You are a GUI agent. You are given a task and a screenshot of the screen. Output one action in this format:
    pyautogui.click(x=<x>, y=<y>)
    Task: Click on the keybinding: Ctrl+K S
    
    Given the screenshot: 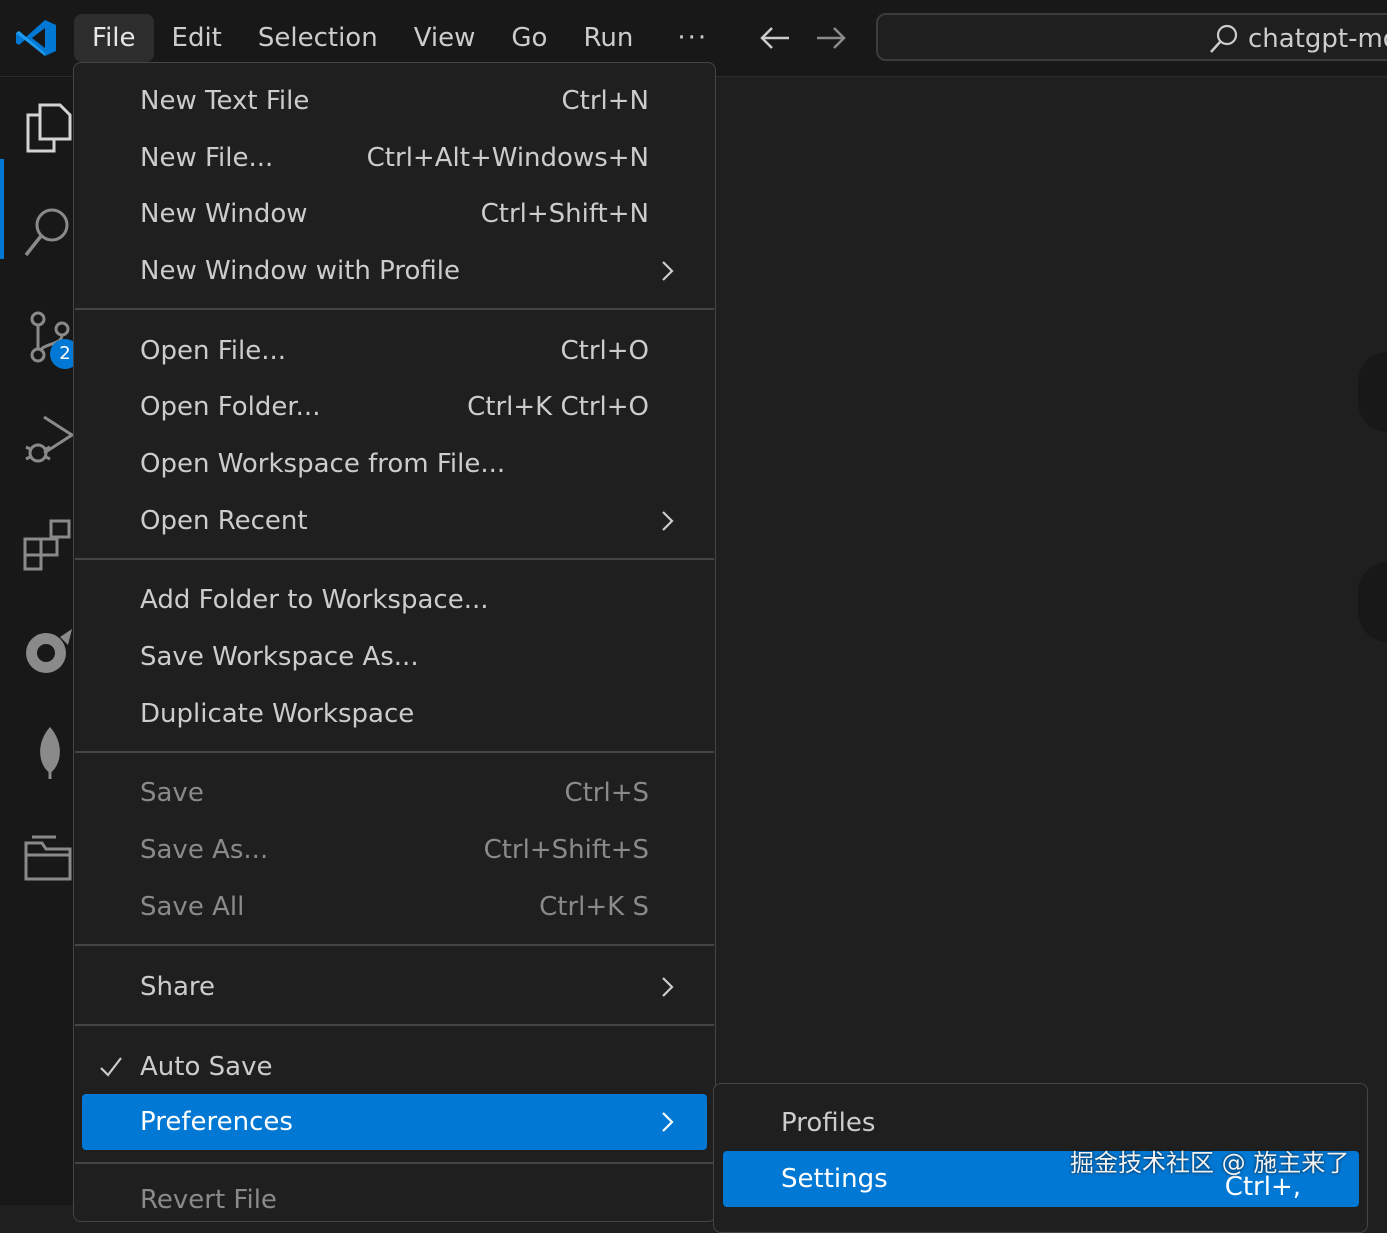 What is the action you would take?
    pyautogui.click(x=594, y=907)
    